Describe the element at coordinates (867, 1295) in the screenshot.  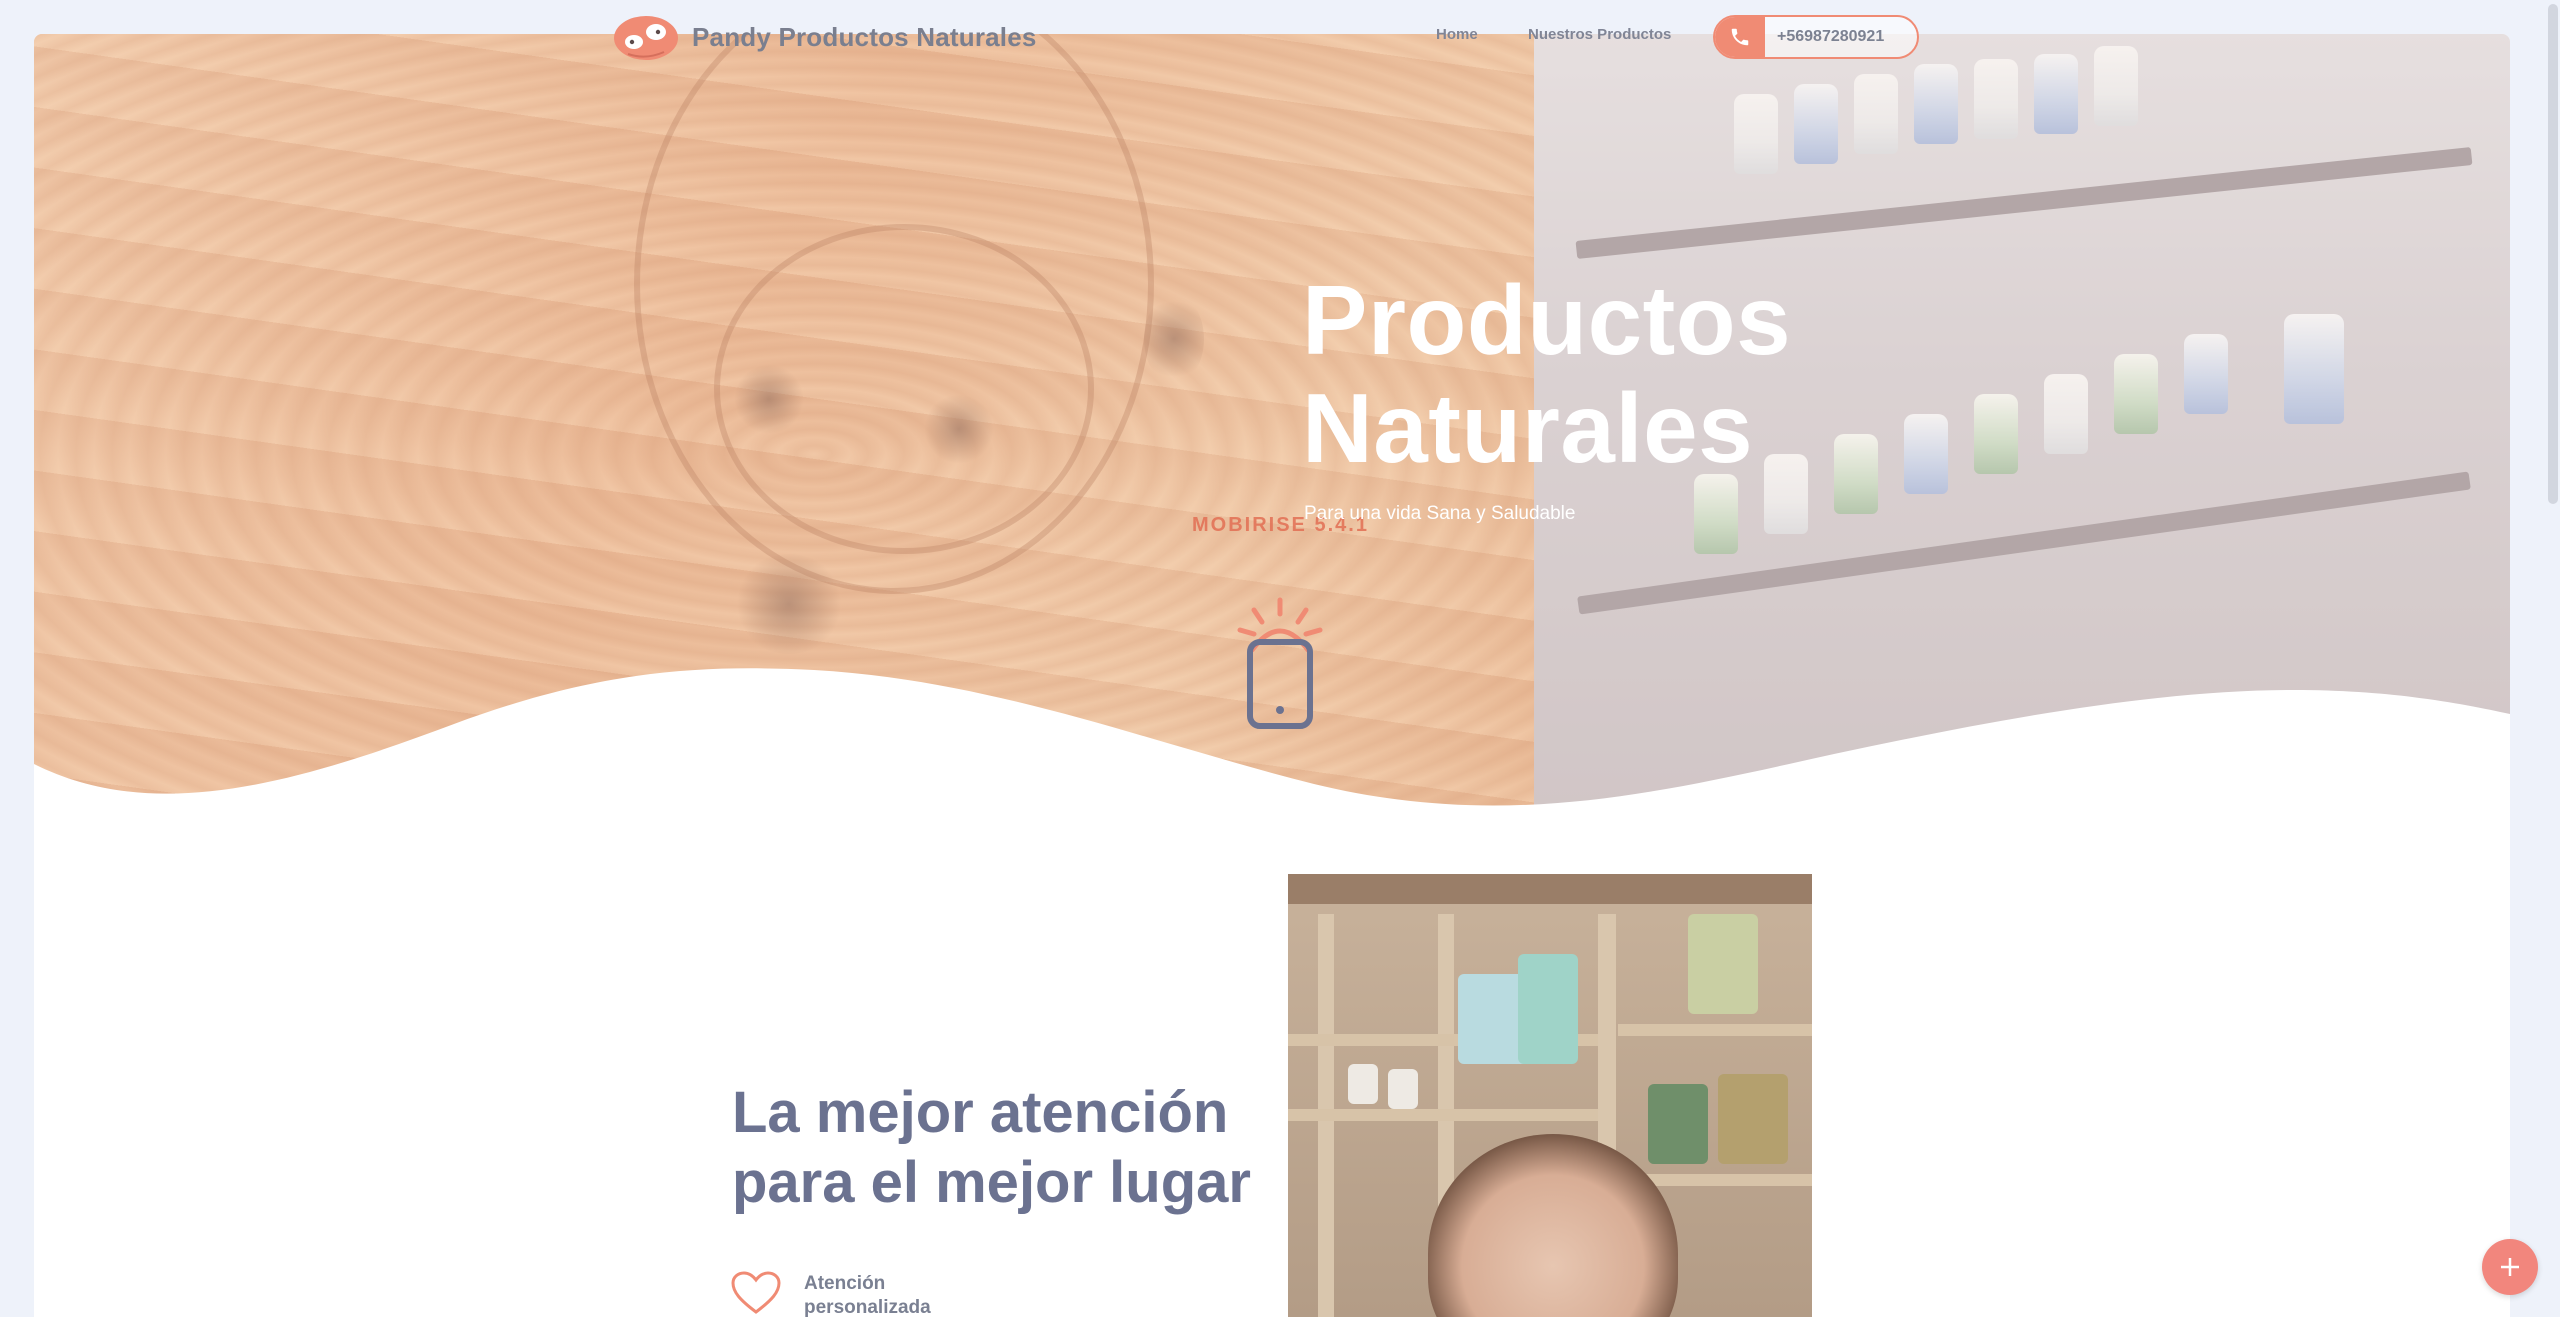
I see `feature-label: Atención personalizada` at that location.